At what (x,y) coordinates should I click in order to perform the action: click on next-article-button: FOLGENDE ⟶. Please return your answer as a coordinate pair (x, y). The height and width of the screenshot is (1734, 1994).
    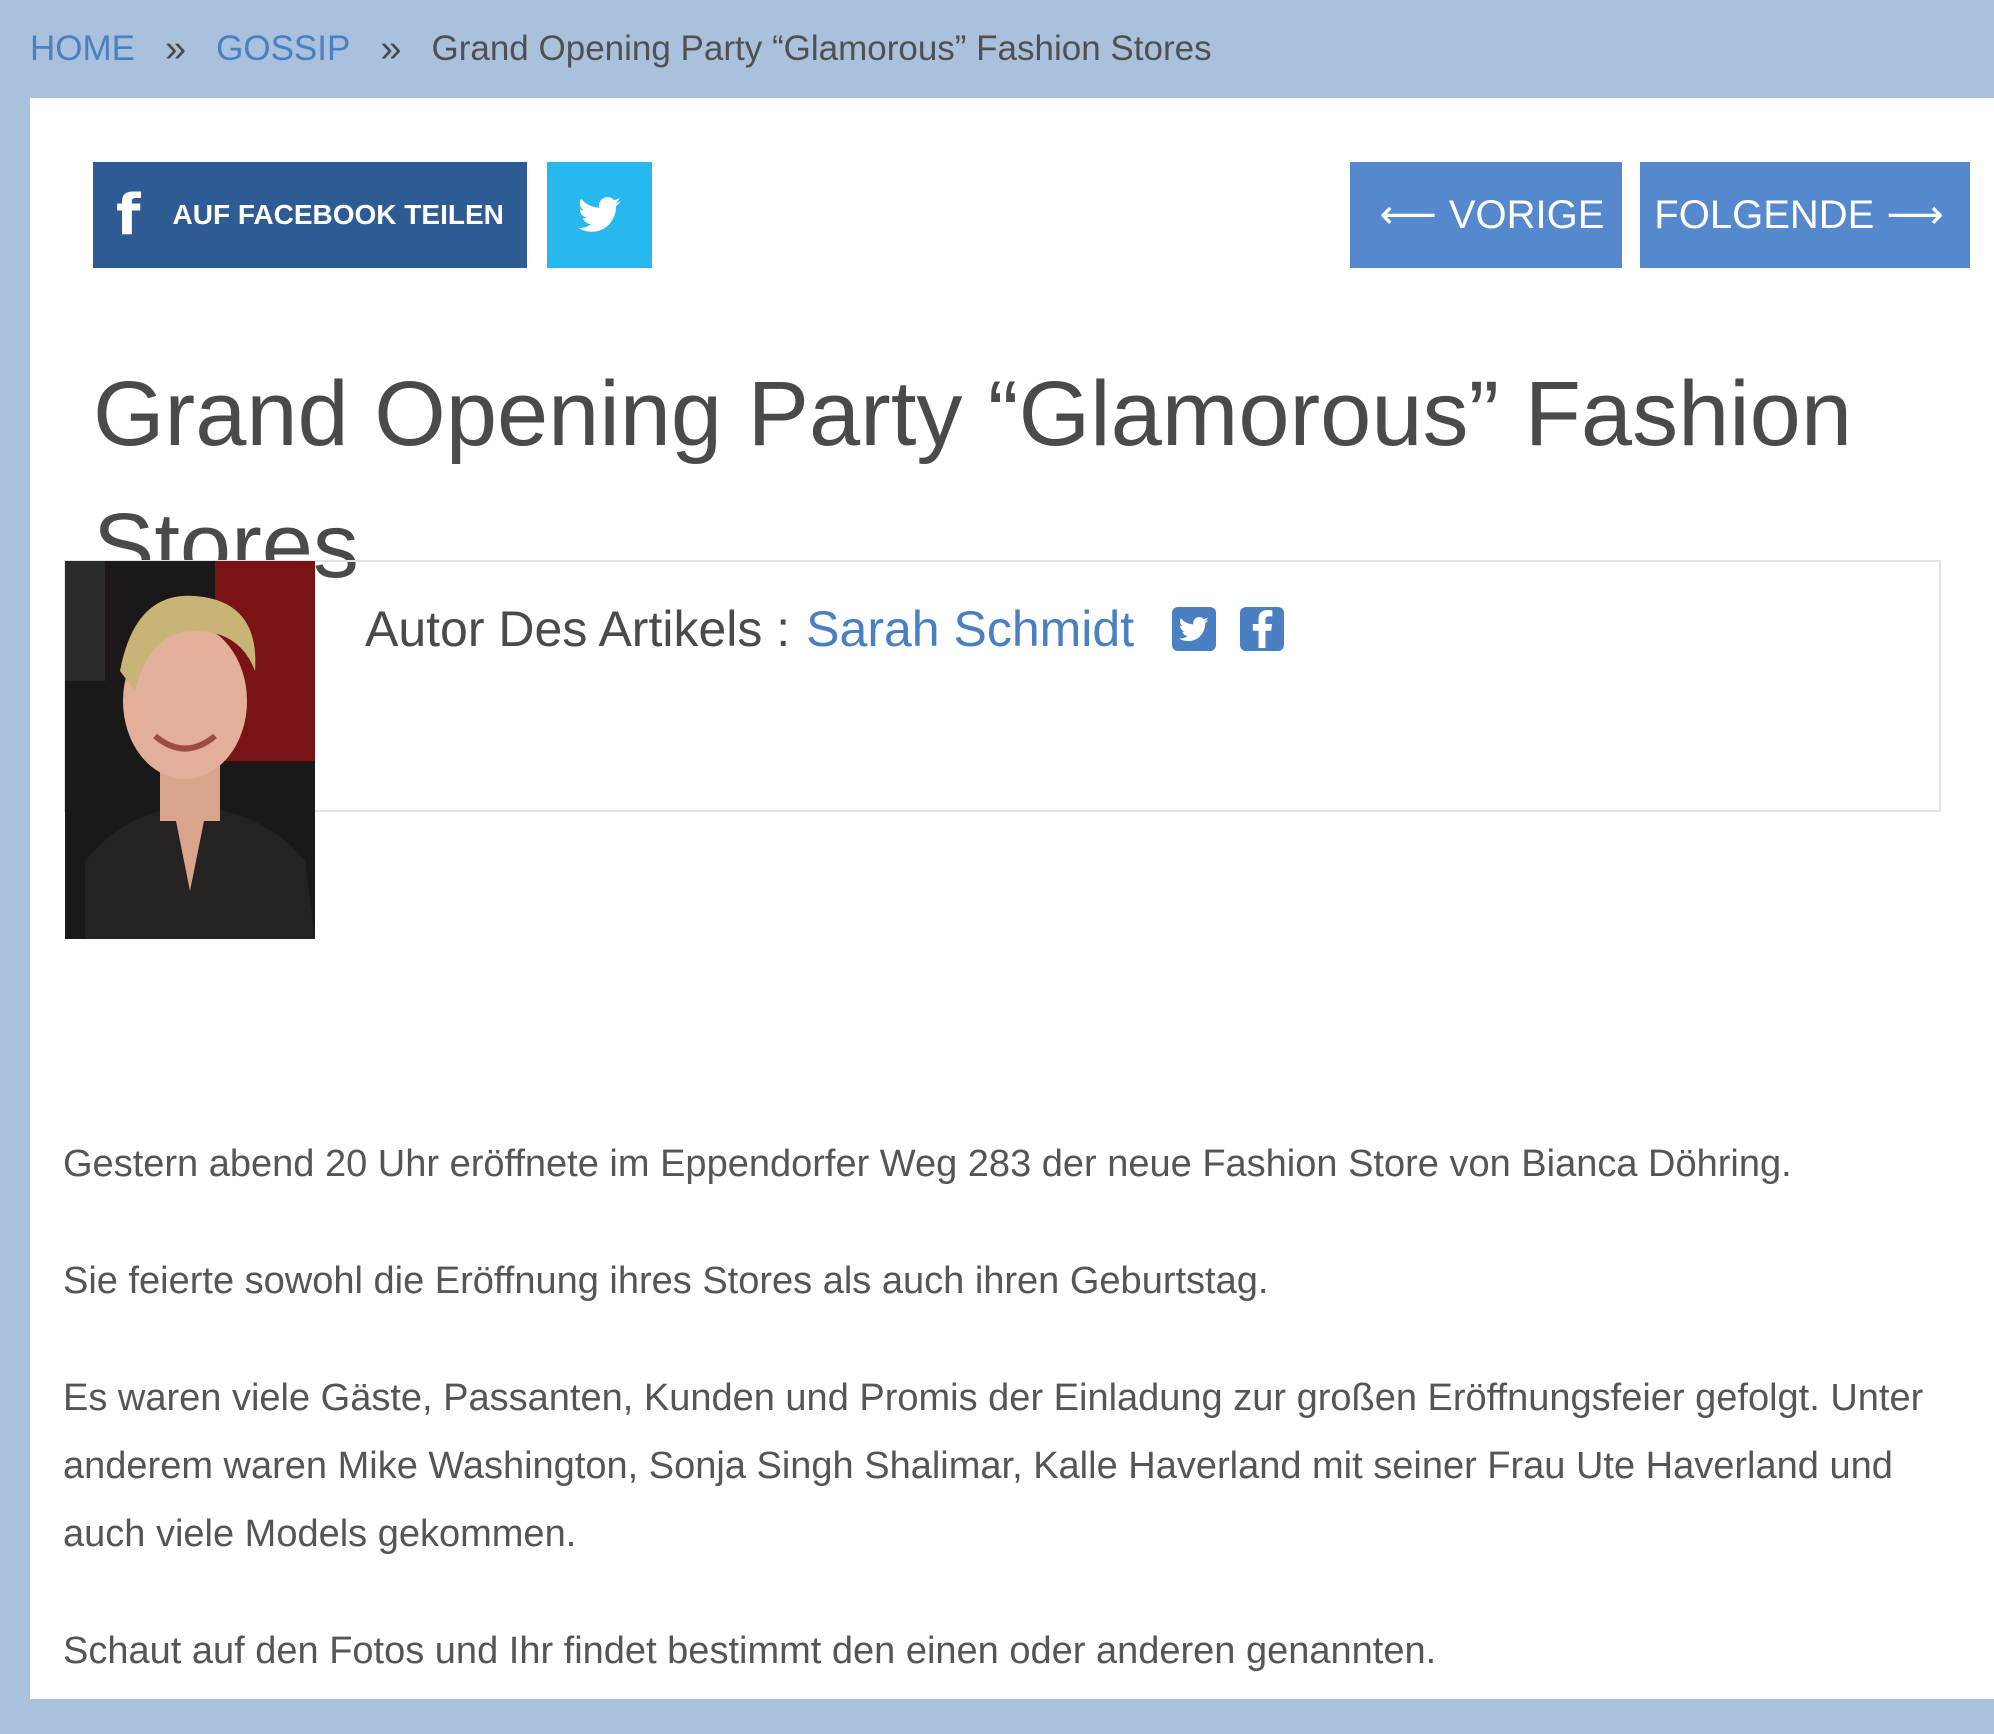
    Looking at the image, I should click on (1805, 215).